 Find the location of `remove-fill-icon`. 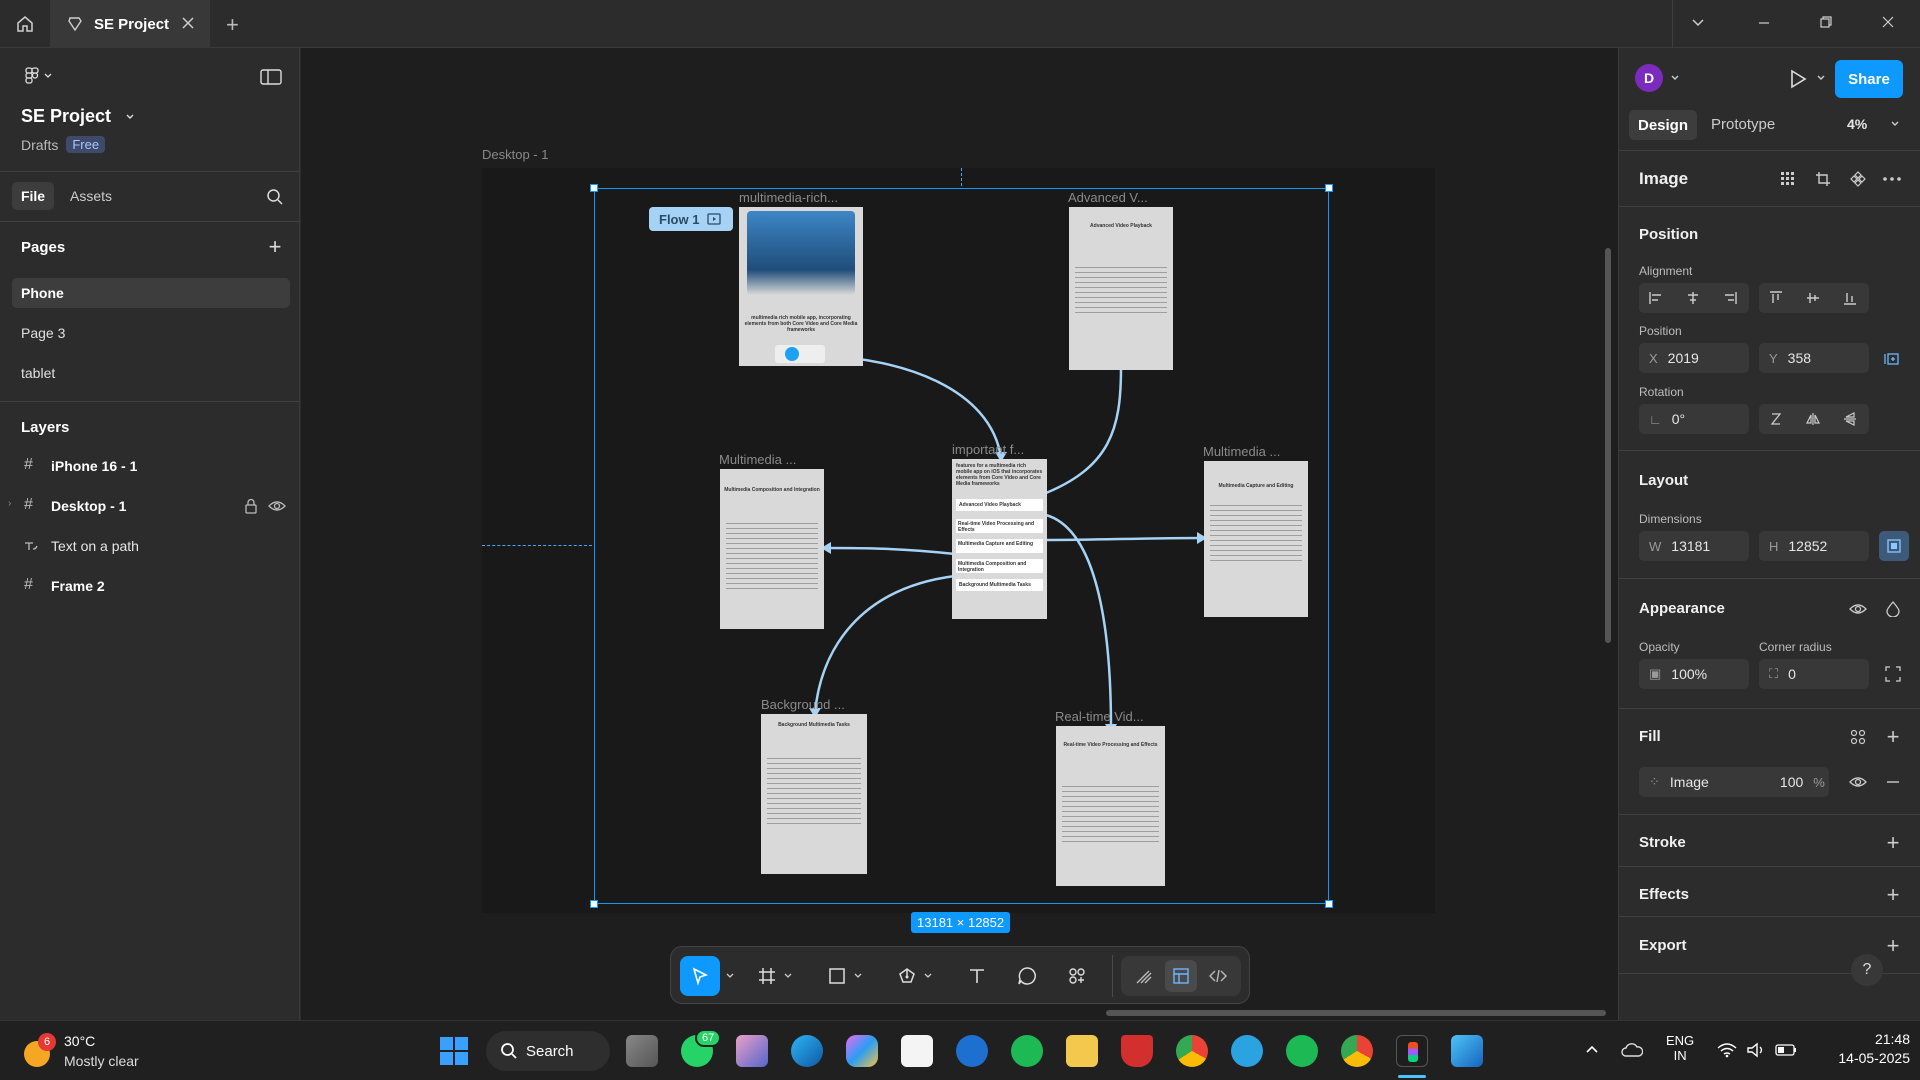

remove-fill-icon is located at coordinates (1893, 782).